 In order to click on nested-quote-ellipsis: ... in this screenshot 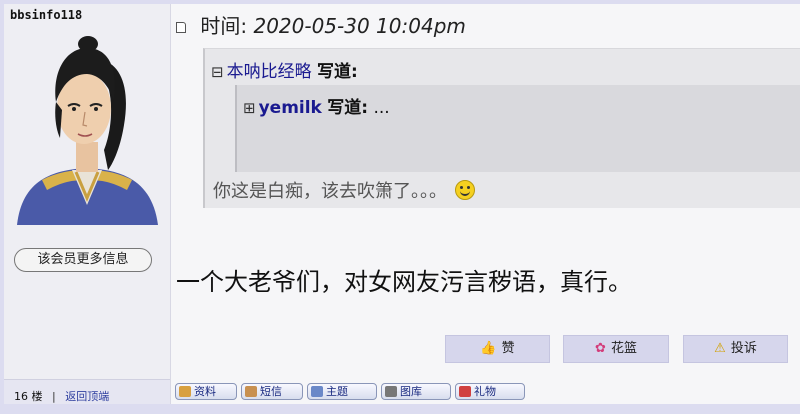, I will do `click(381, 108)`.